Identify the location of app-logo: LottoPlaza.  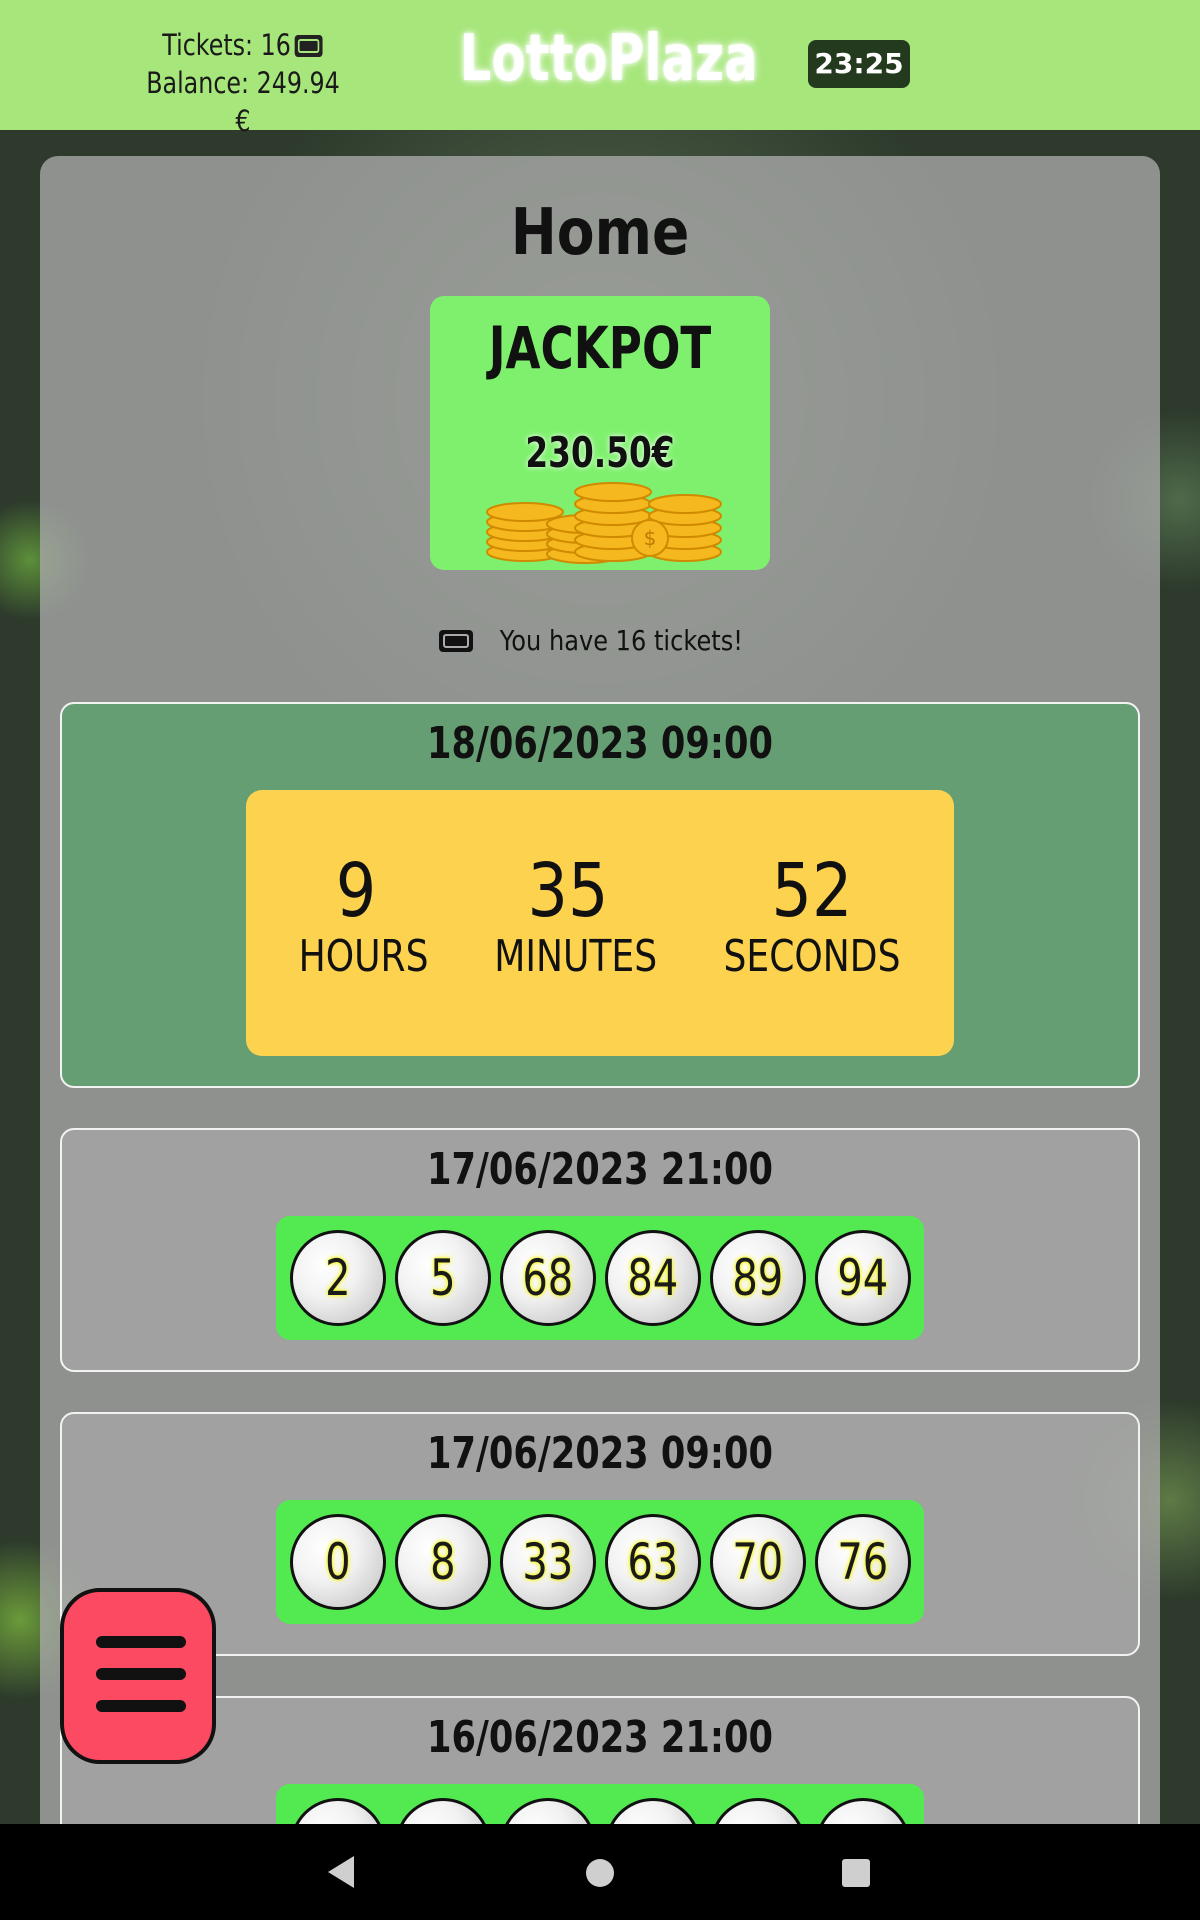
(608, 59).